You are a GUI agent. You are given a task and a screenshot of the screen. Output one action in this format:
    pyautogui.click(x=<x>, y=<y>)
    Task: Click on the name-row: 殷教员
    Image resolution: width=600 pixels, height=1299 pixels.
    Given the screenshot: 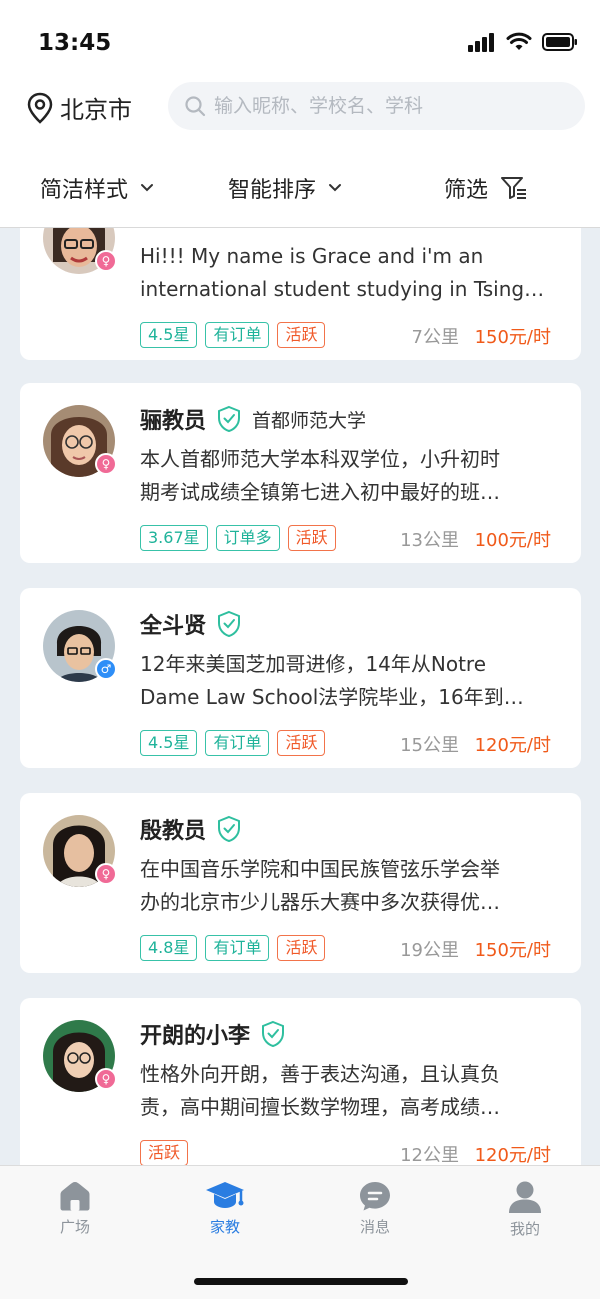 What is the action you would take?
    pyautogui.click(x=191, y=829)
    